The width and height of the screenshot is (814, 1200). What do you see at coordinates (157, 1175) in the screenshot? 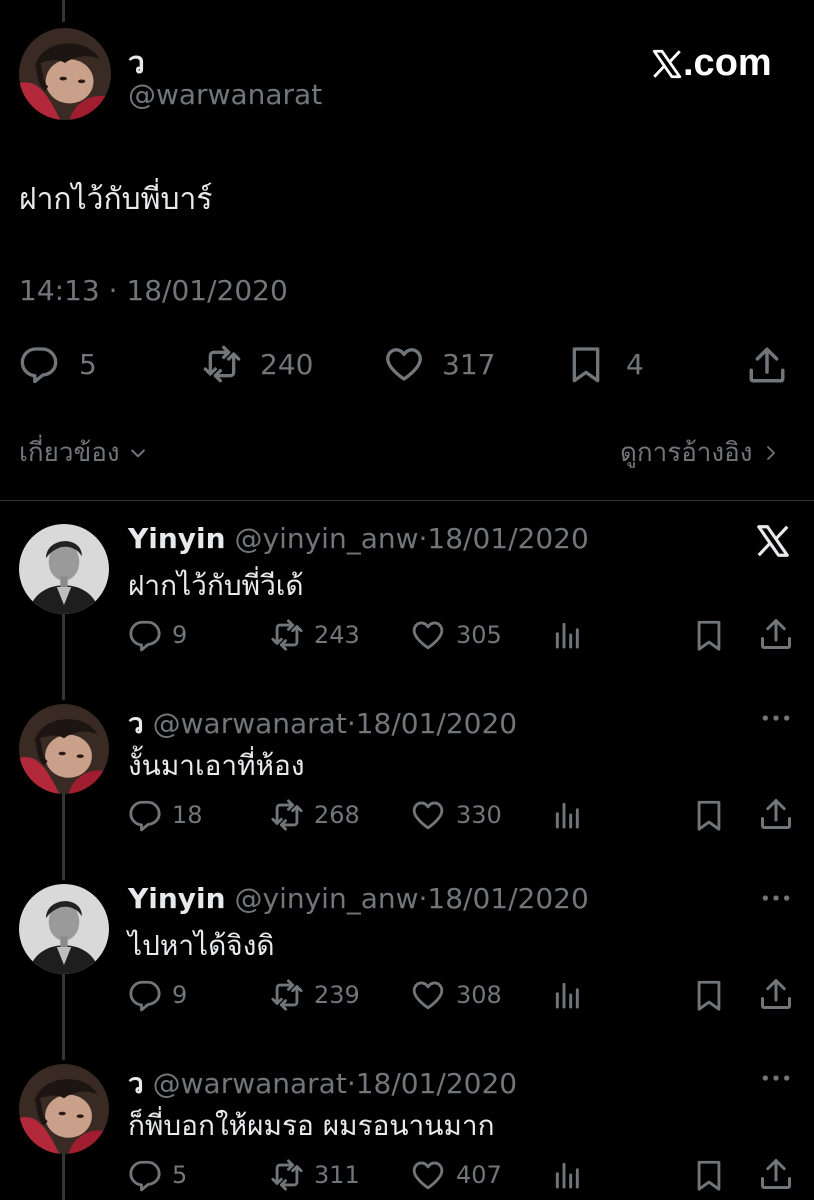
I see `reply-button: 5` at bounding box center [157, 1175].